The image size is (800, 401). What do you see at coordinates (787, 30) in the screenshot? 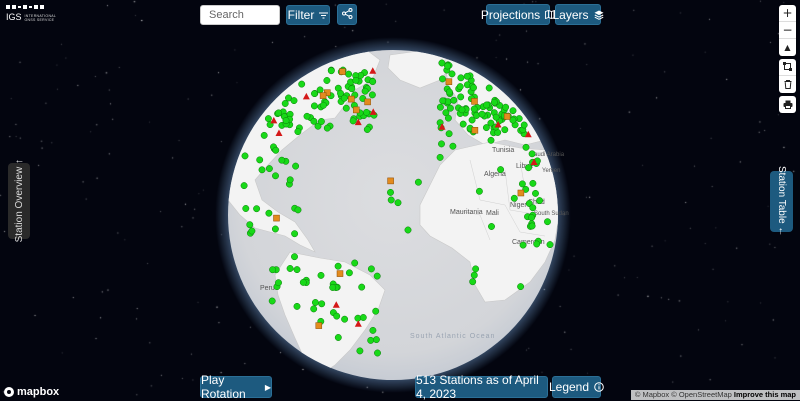
I see `zoom-out-button: −` at bounding box center [787, 30].